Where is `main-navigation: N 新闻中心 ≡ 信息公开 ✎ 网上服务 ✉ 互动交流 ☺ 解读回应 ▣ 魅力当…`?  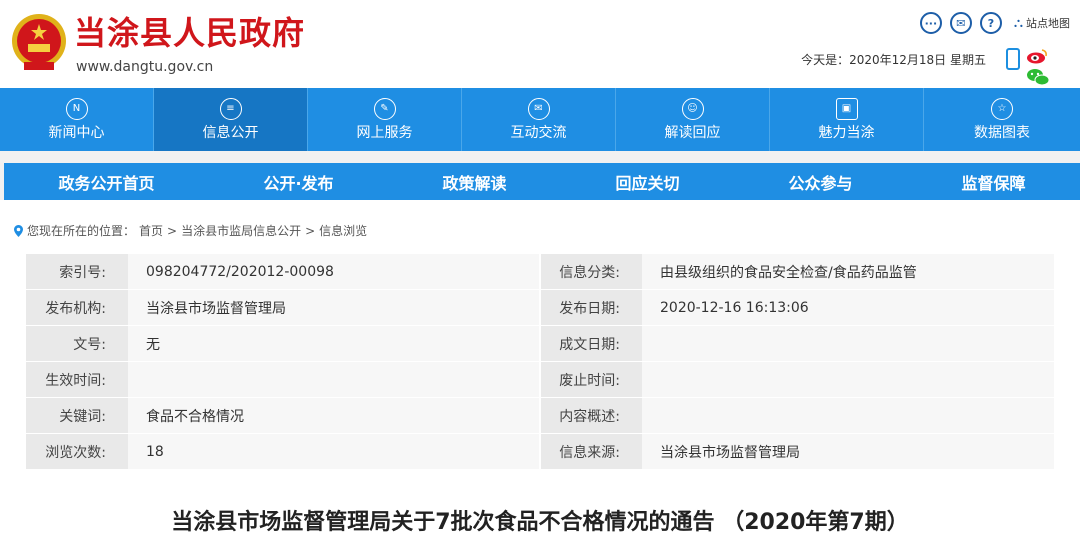 main-navigation: N 新闻中心 ≡ 信息公开 ✎ 网上服务 ✉ 互动交流 ☺ 解读回应 ▣ 魅力当… is located at coordinates (540, 119).